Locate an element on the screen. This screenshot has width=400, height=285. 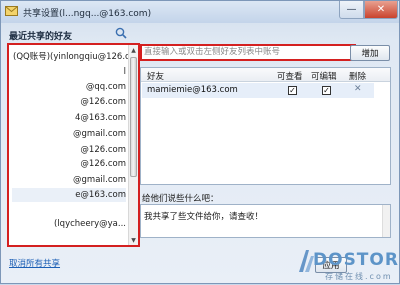
close-icon: ✕ is located at coordinates (381, 9).